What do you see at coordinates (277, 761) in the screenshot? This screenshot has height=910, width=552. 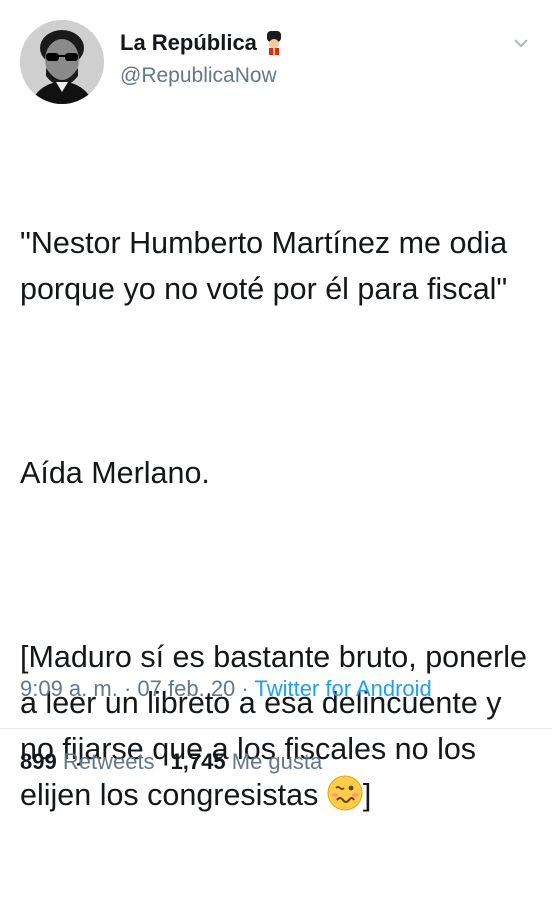 I see `likes-label: Me gusta` at bounding box center [277, 761].